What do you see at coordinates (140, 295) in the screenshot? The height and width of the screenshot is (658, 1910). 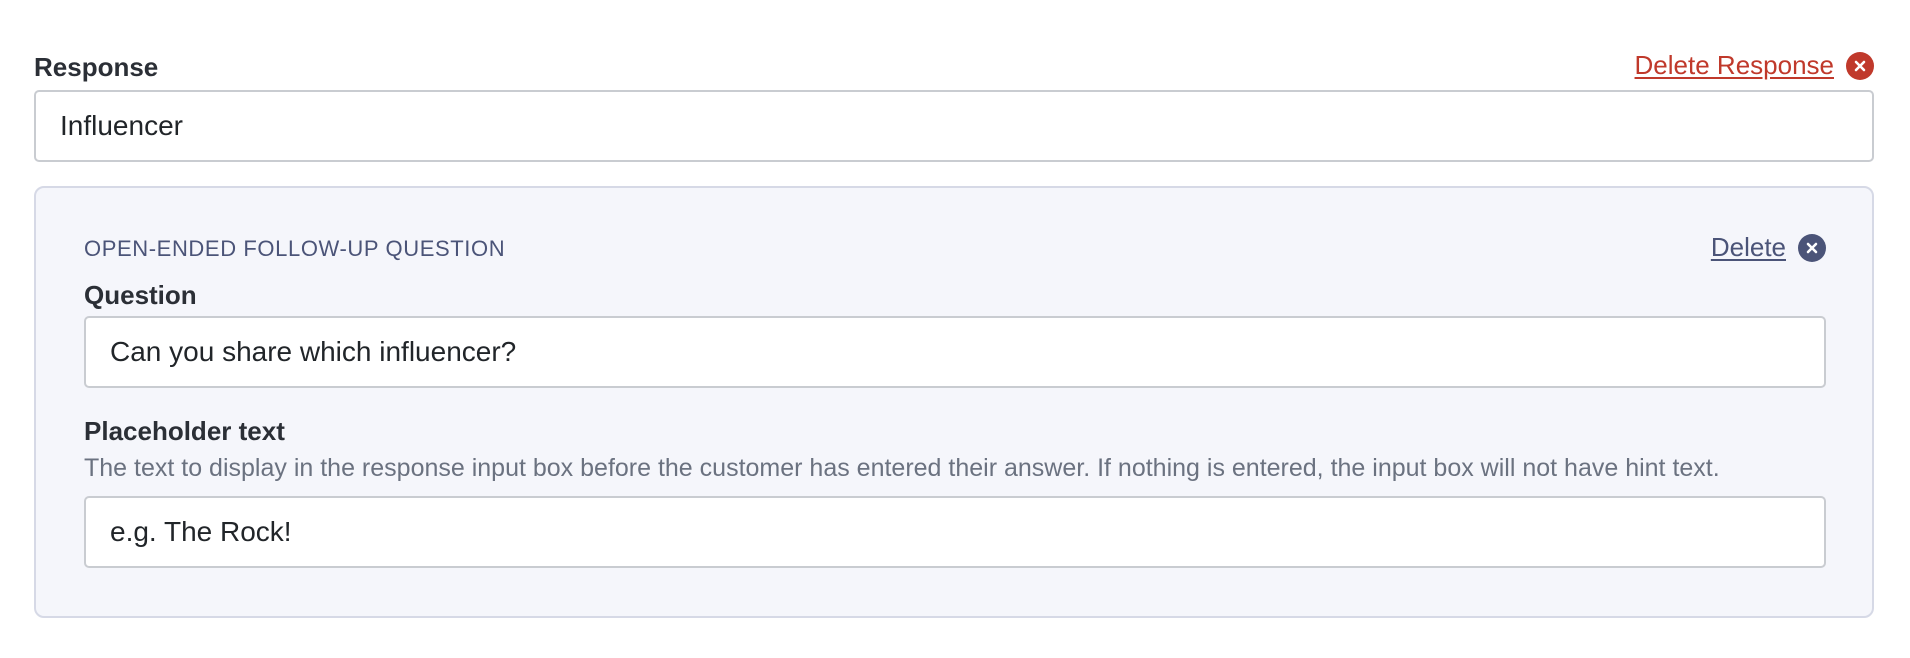 I see `question-label: Question` at bounding box center [140, 295].